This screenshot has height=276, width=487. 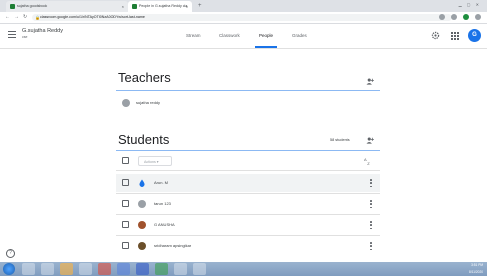 I want to click on reload-icon: ↻, so click(x=25, y=17).